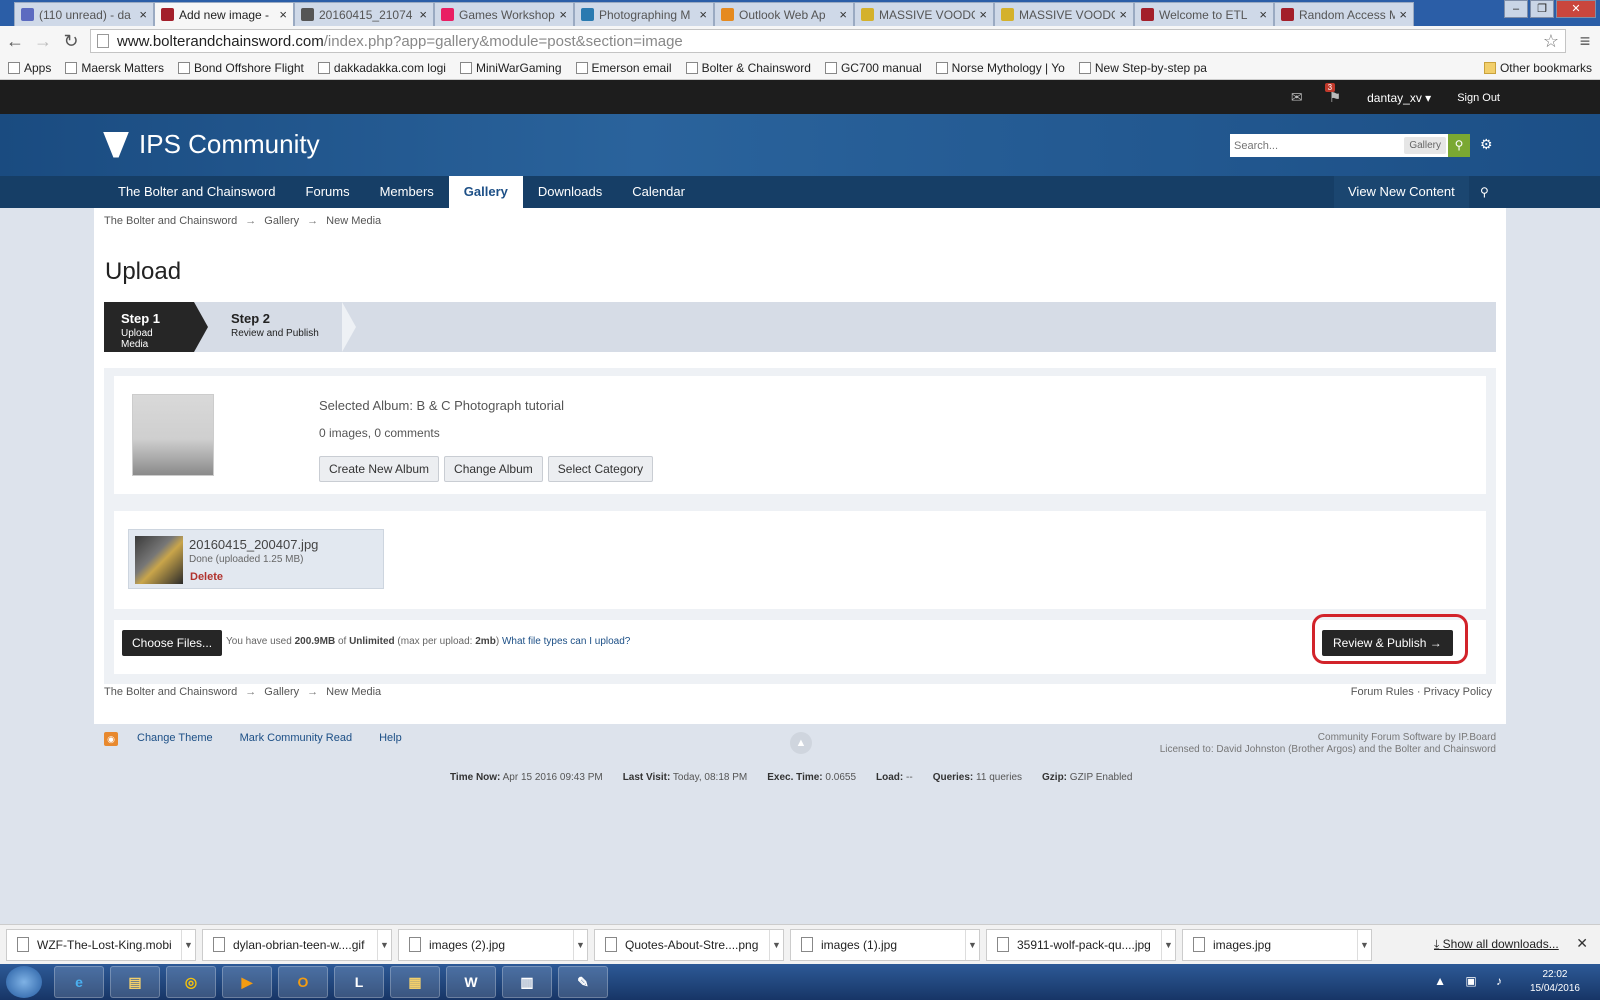  I want to click on bookmark-item: Emerson email, so click(623, 68).